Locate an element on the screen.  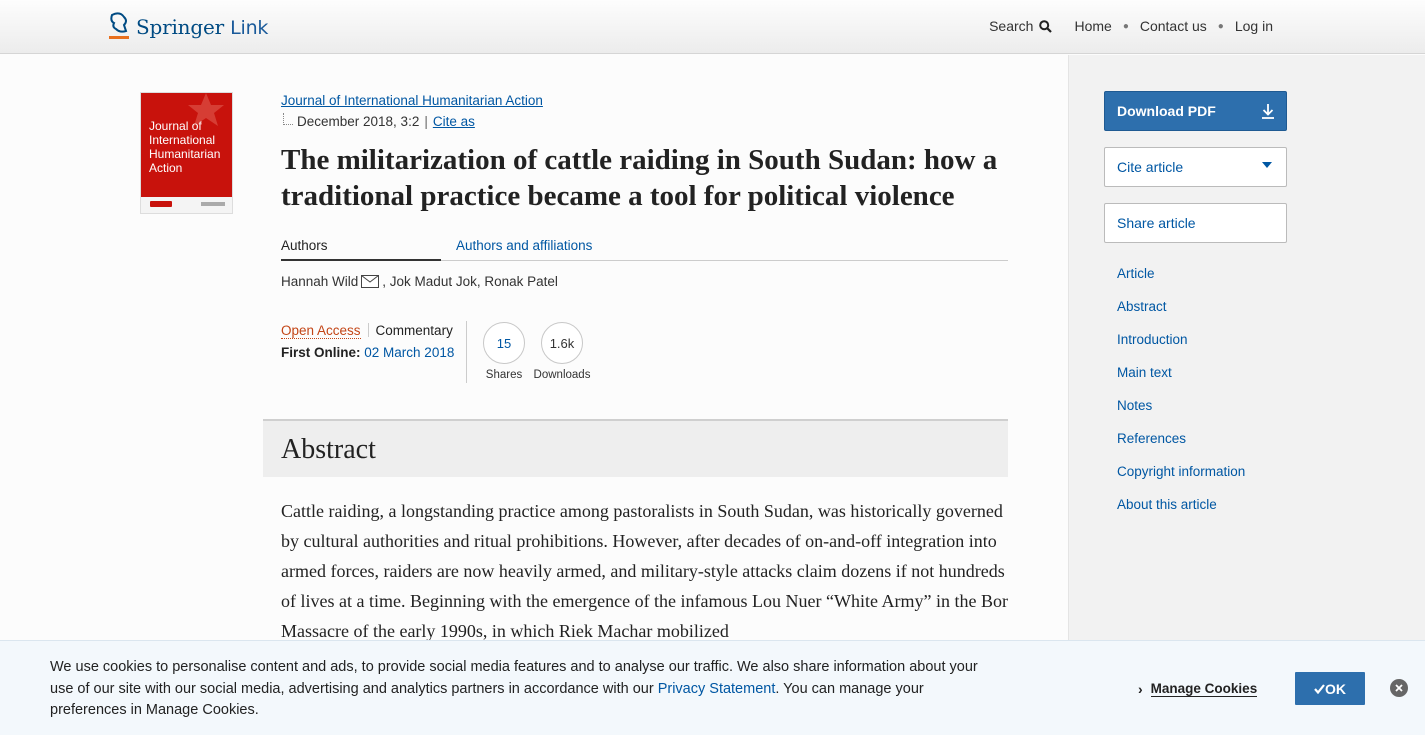
author-tabs: Authors Authors and affiliations is located at coordinates (644, 248).